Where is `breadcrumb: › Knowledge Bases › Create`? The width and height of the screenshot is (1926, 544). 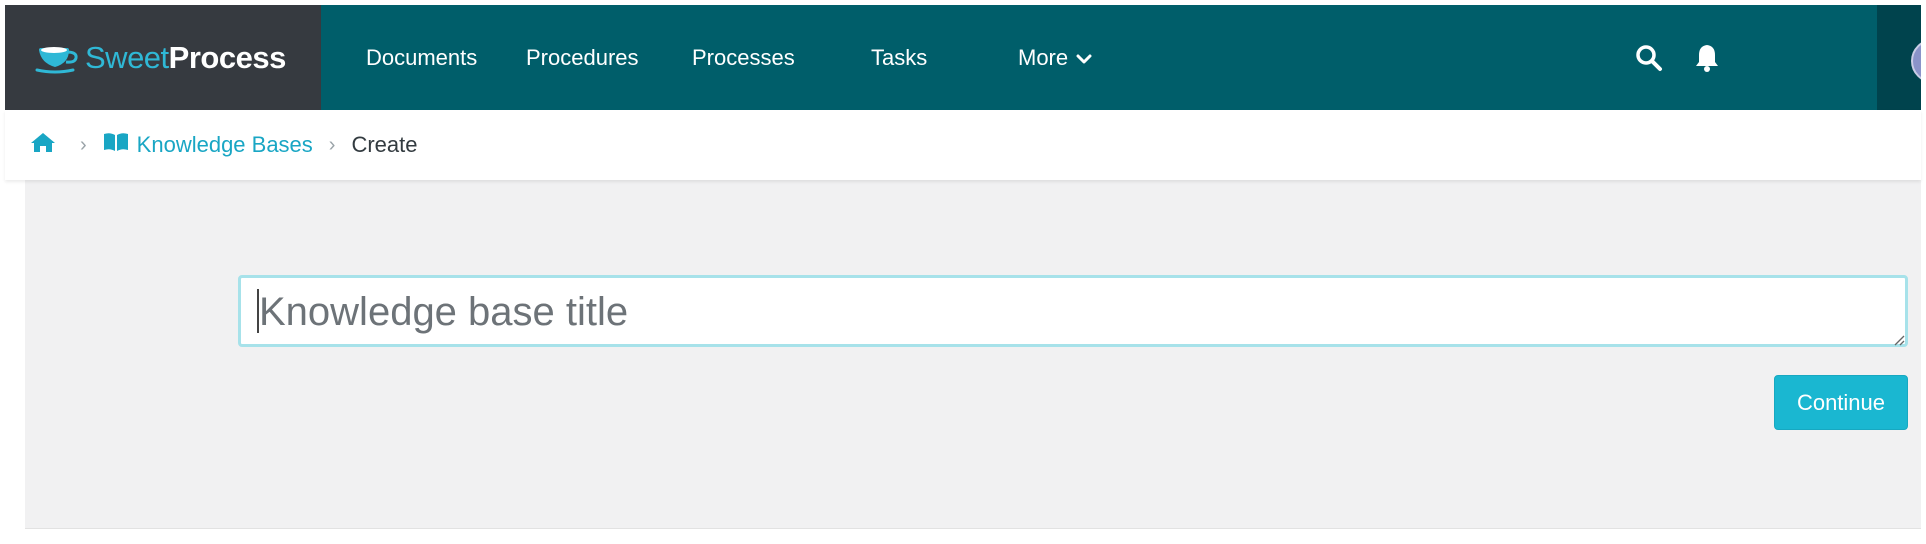 breadcrumb: › Knowledge Bases › Create is located at coordinates (963, 145).